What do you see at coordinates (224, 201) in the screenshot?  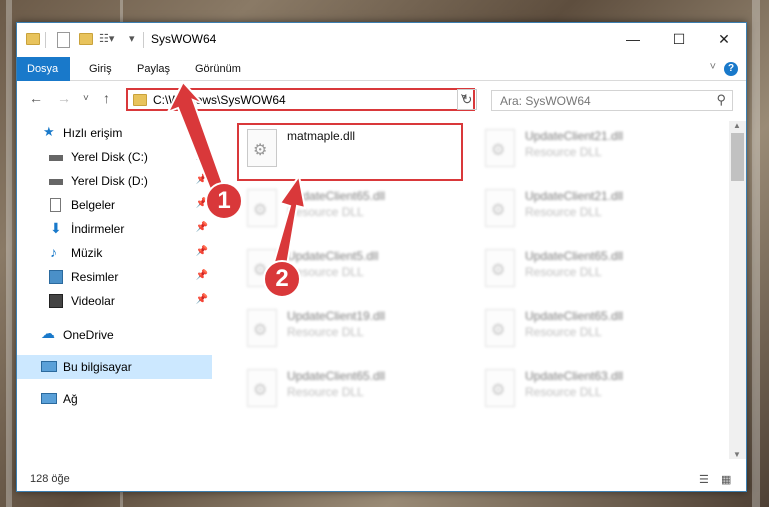 I see `step-1-badge: 1` at bounding box center [224, 201].